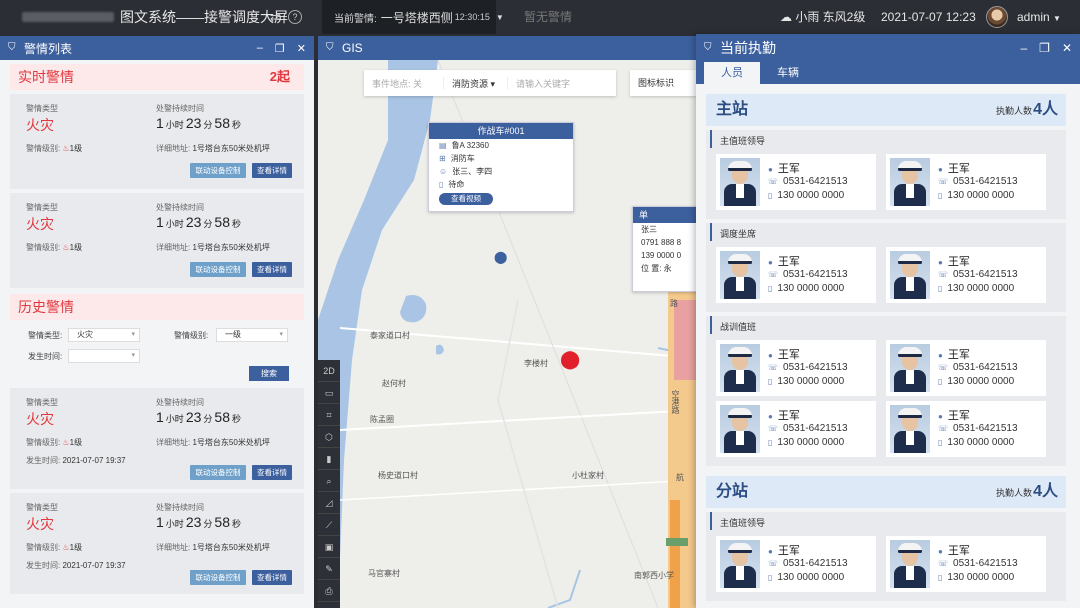  I want to click on map-tool-icon: ⟋, so click(329, 525).